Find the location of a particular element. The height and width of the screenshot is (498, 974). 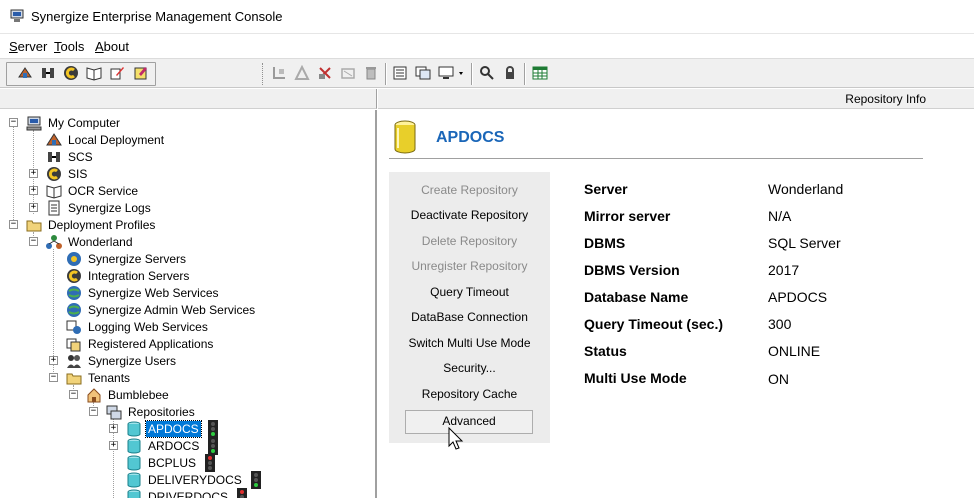

scs-icon is located at coordinates (54, 156).